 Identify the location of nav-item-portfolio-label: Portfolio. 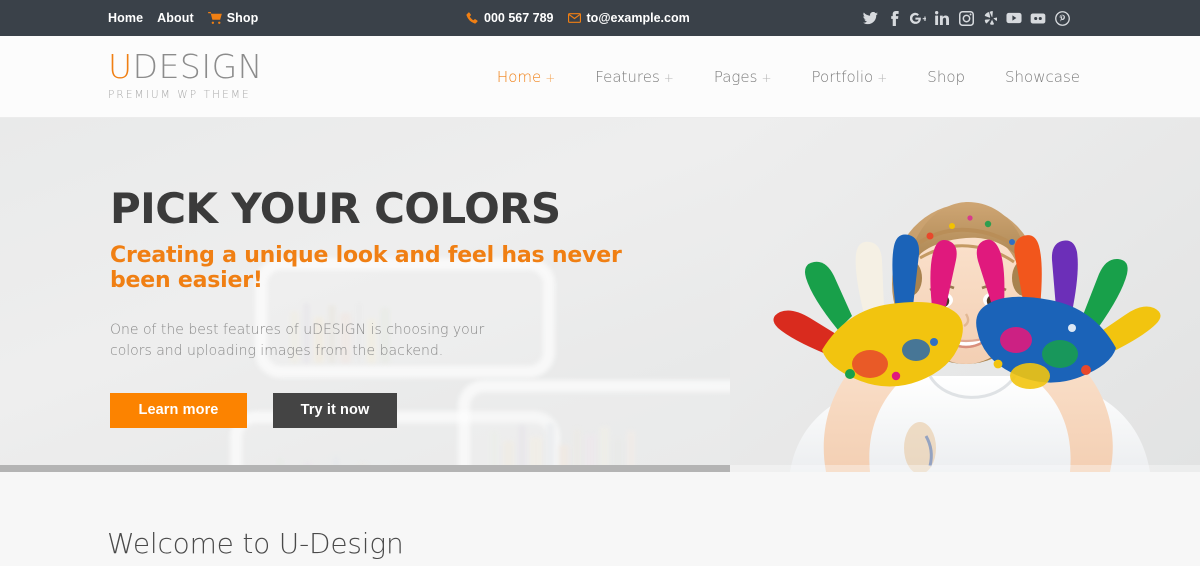
(842, 76).